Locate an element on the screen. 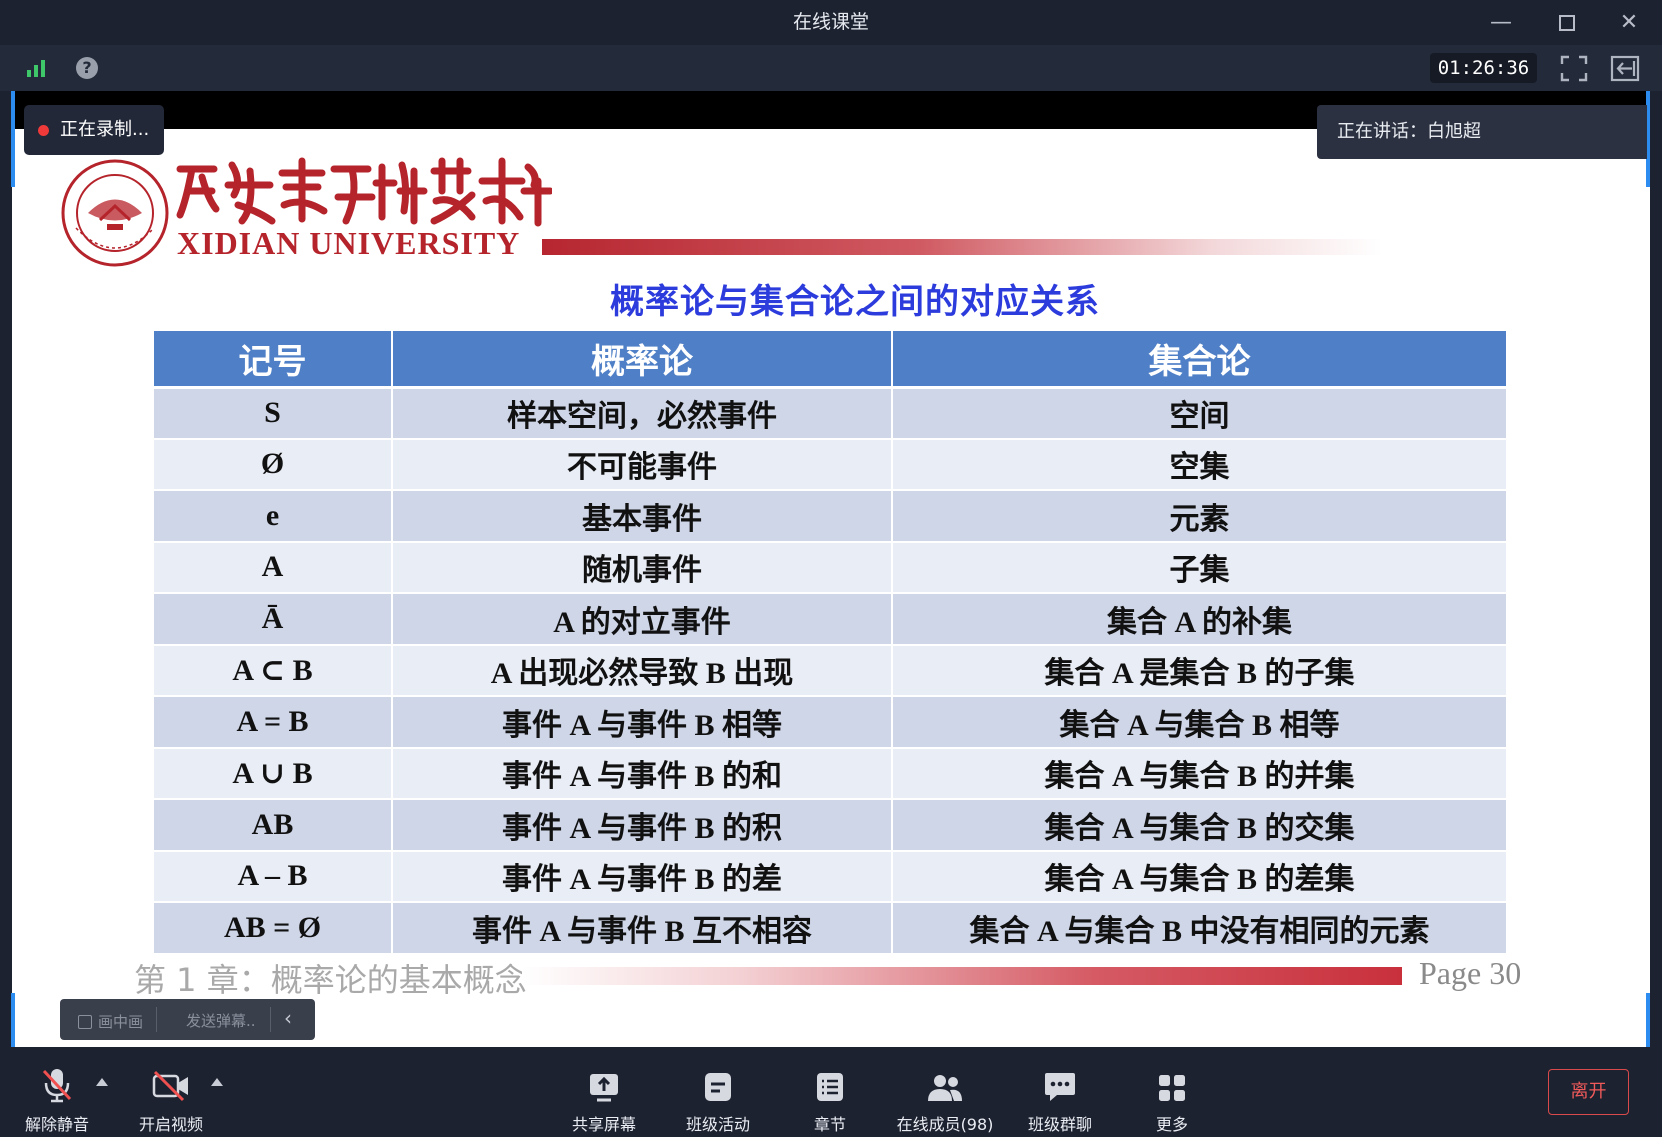  maximize-button is located at coordinates (1567, 22).